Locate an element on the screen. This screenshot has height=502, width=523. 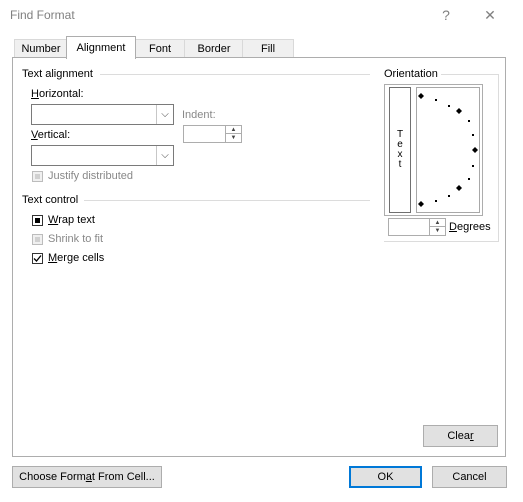
clear-button: Clear is located at coordinates (460, 436).